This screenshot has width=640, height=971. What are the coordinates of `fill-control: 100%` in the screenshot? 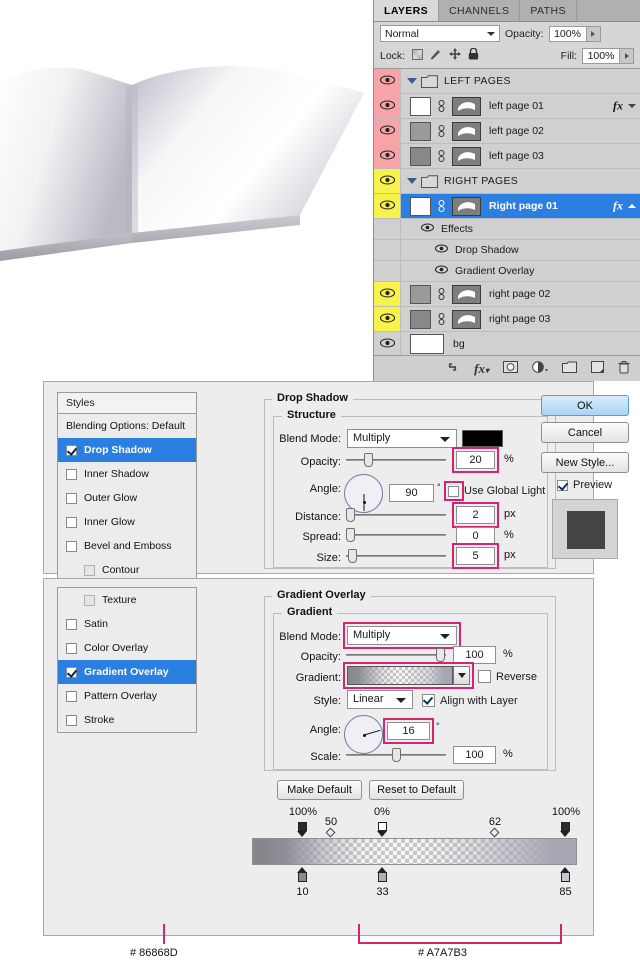 It's located at (608, 55).